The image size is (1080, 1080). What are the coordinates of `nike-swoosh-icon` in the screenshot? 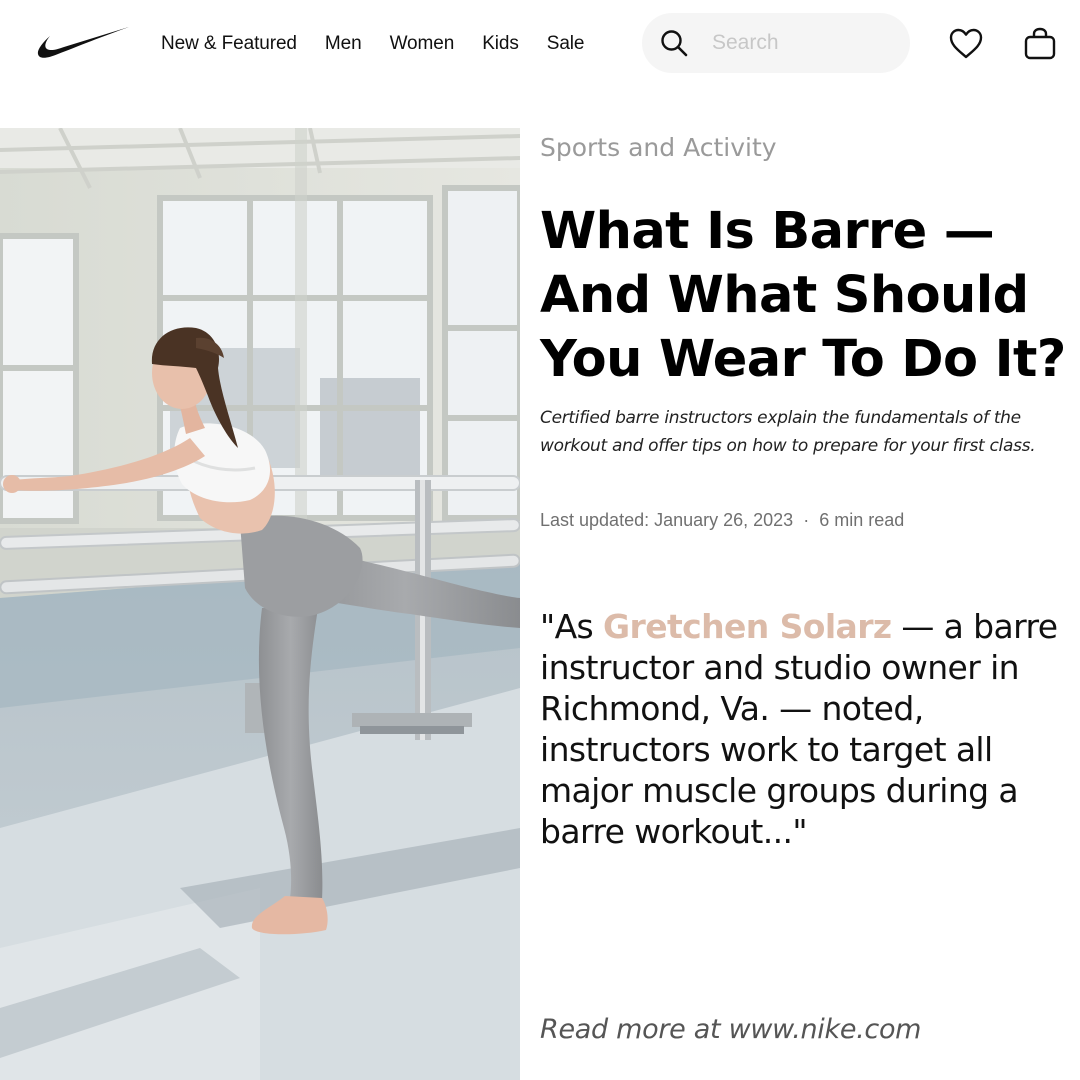 It's located at (83, 44).